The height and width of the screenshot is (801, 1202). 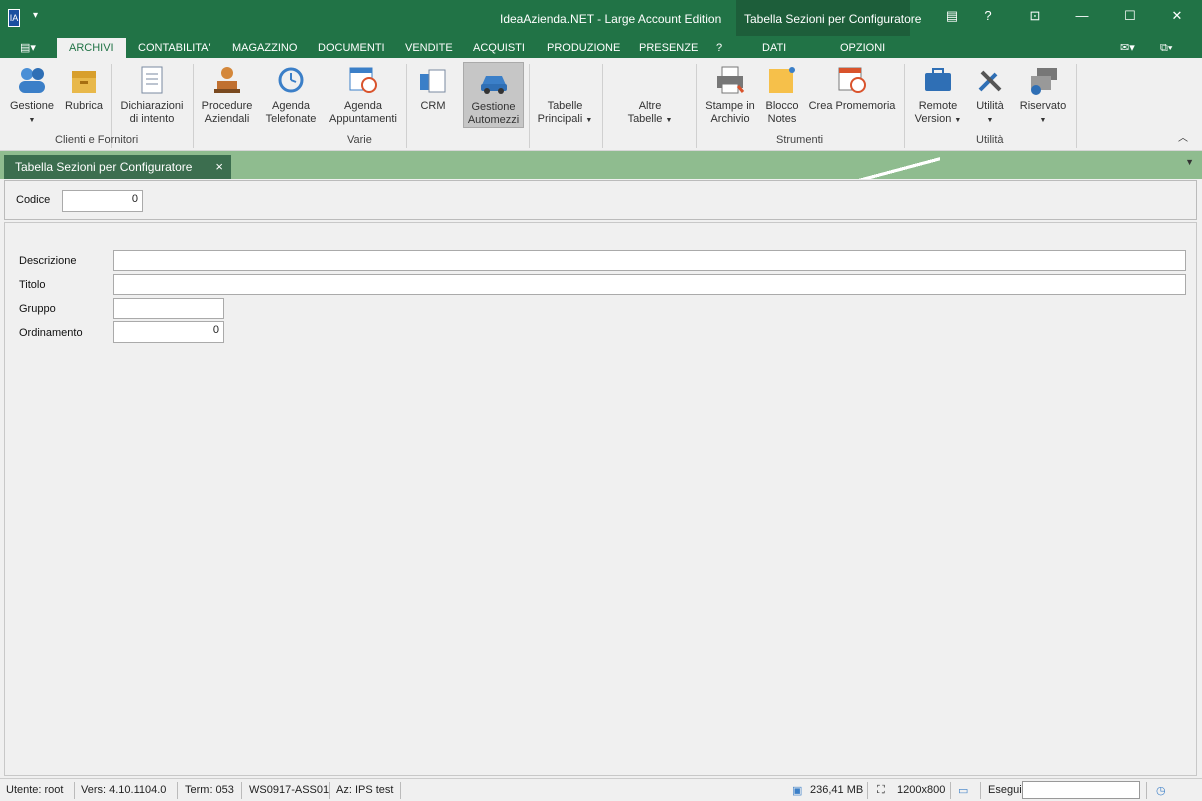 I want to click on document-icon: ▤, so click(x=952, y=16).